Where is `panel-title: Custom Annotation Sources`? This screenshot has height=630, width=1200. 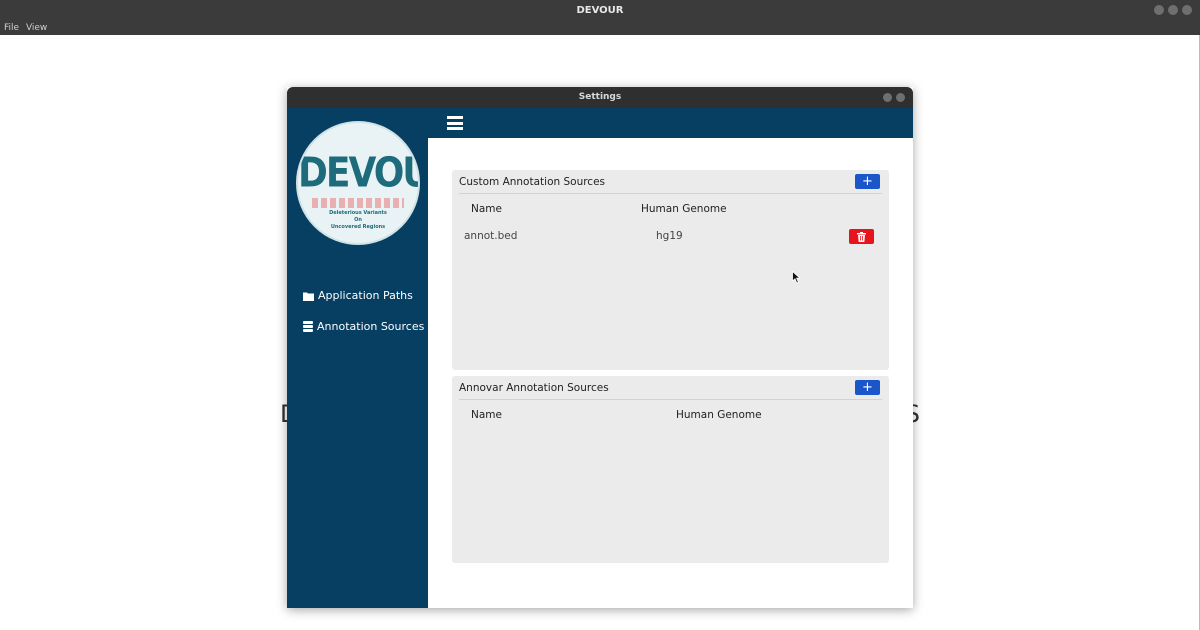
panel-title: Custom Annotation Sources is located at coordinates (532, 182).